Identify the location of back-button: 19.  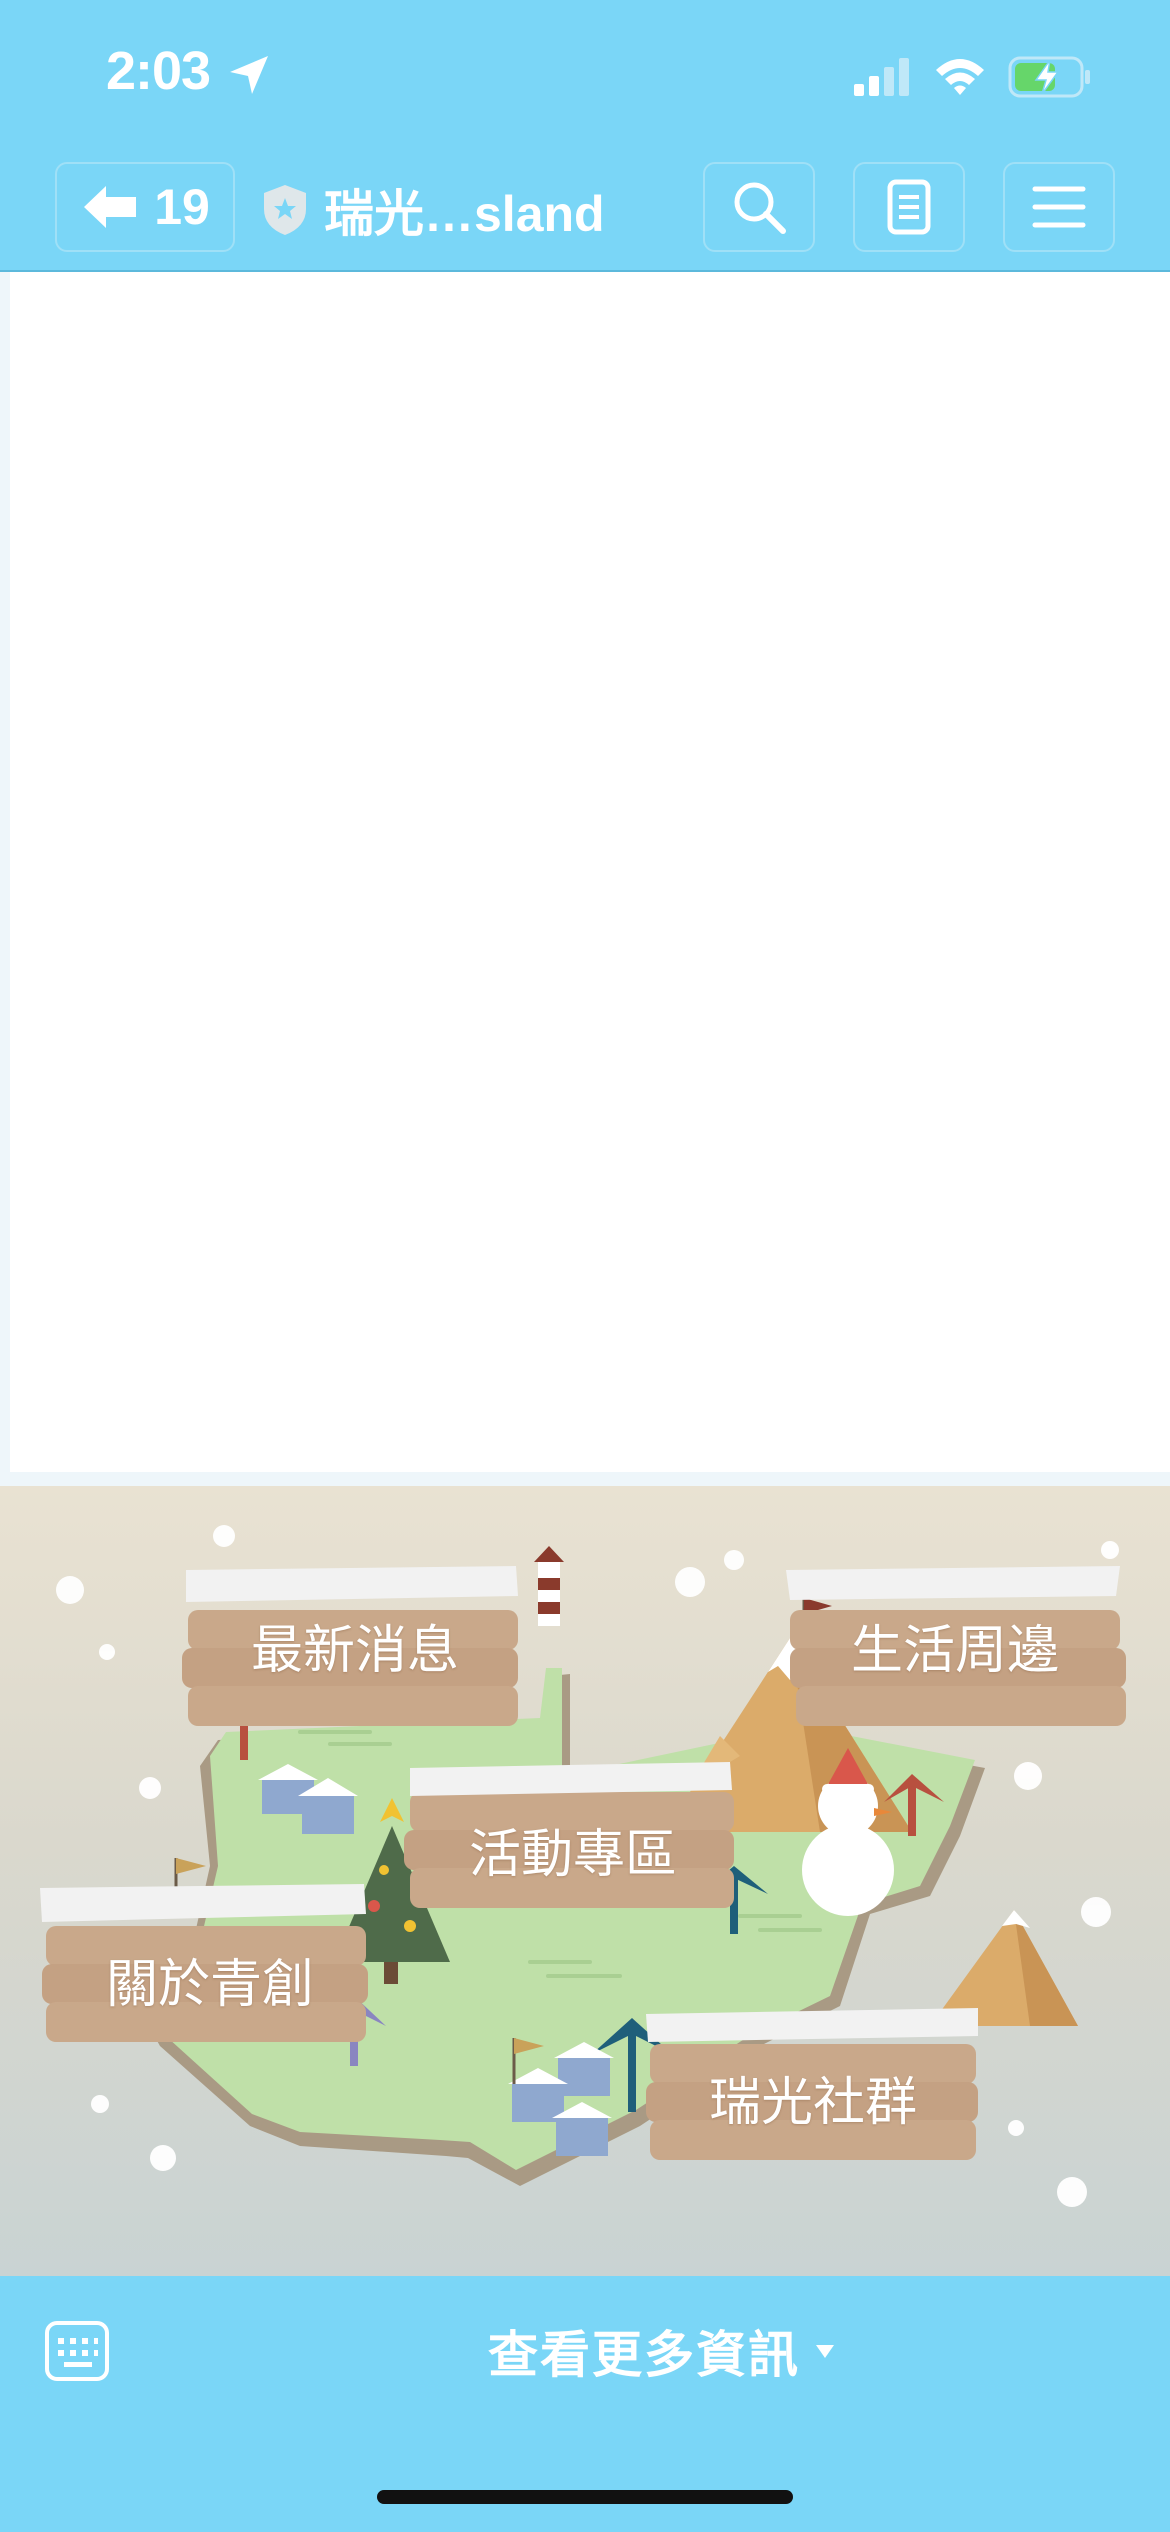
(145, 207).